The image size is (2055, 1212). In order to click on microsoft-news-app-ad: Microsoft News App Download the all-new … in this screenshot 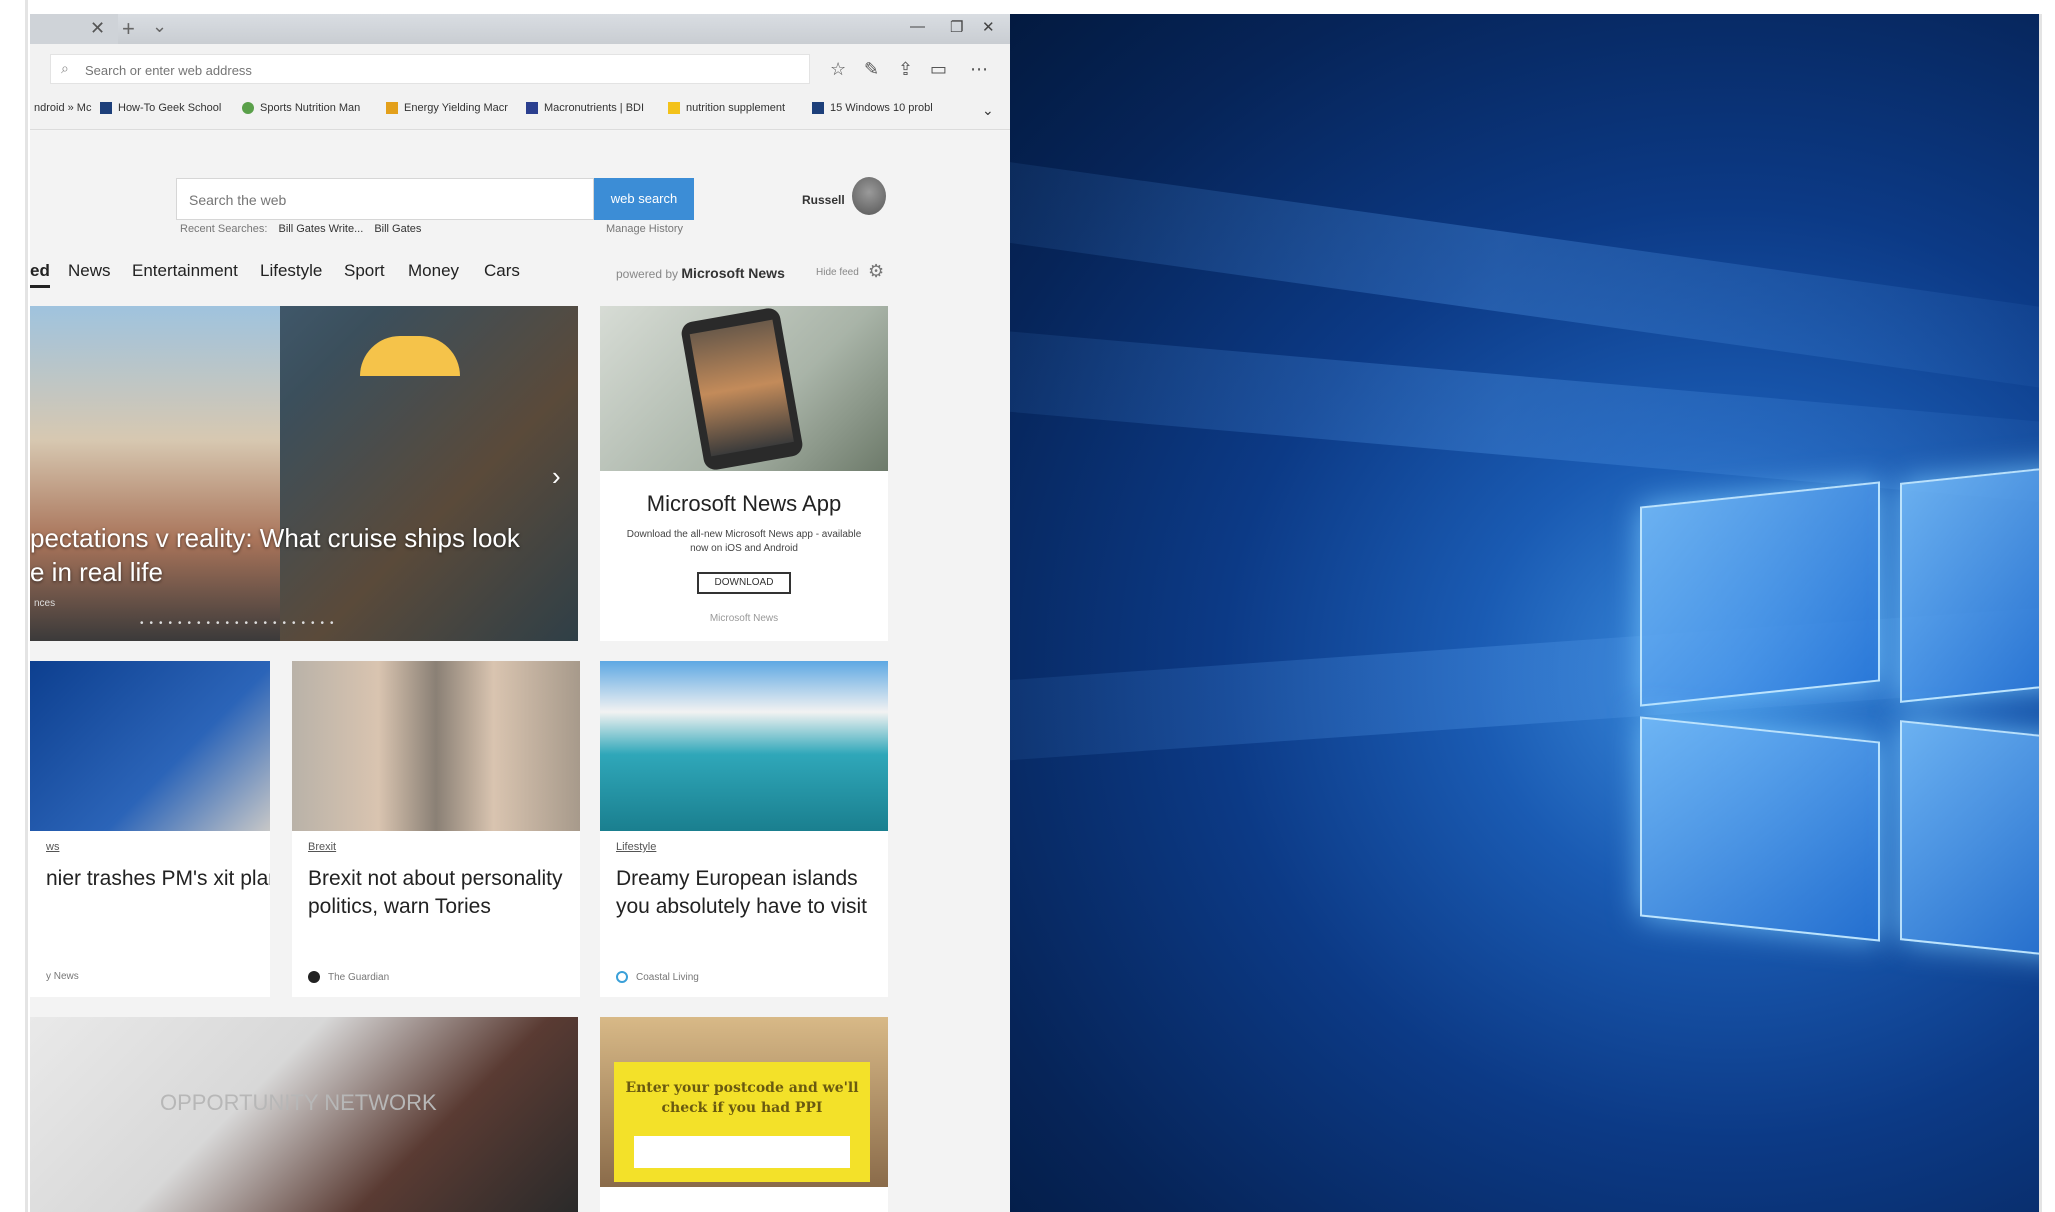, I will do `click(744, 473)`.